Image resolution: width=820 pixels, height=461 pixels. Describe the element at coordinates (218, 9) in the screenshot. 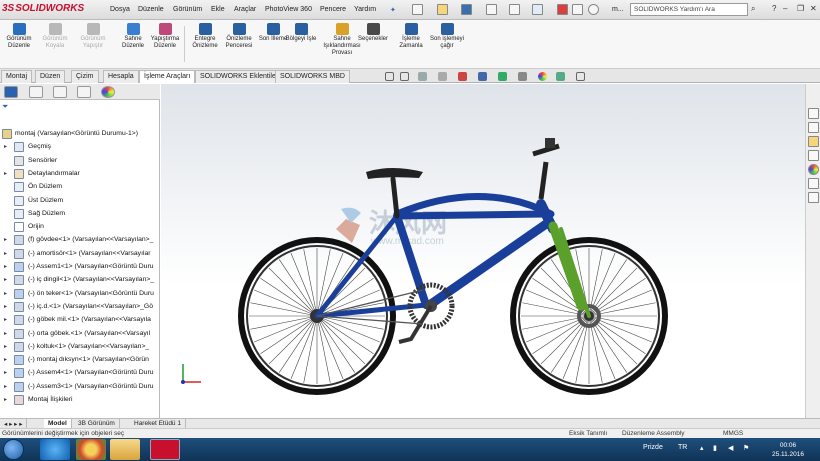

I see `menu-insert: Ekle` at that location.